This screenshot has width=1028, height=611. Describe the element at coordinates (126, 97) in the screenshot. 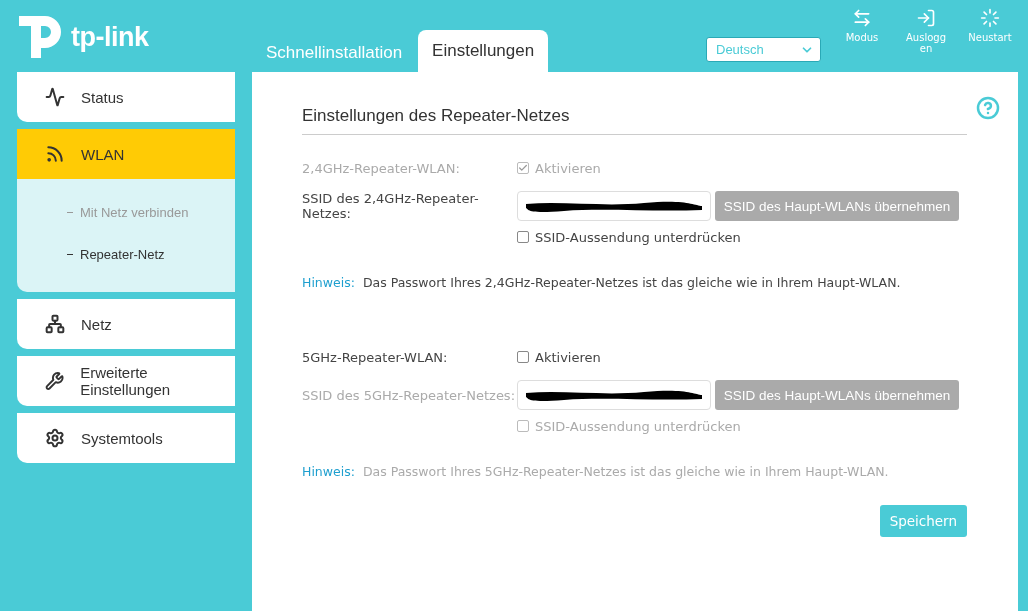

I see `sidebar-item: Status` at that location.